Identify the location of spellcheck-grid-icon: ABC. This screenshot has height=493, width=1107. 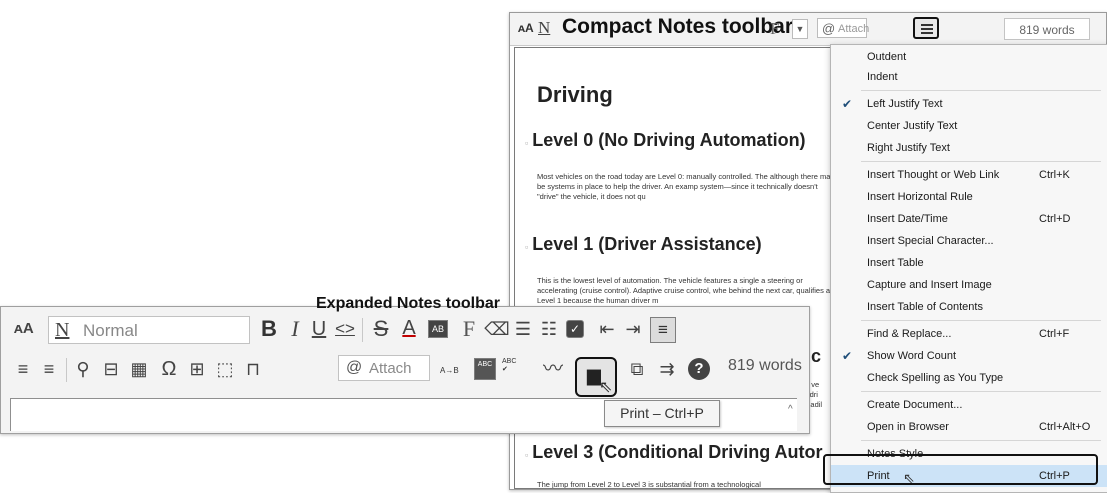
(485, 369).